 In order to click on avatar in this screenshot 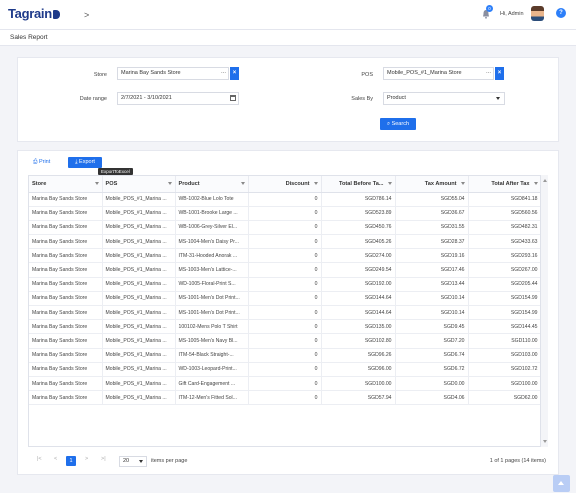, I will do `click(537, 13)`.